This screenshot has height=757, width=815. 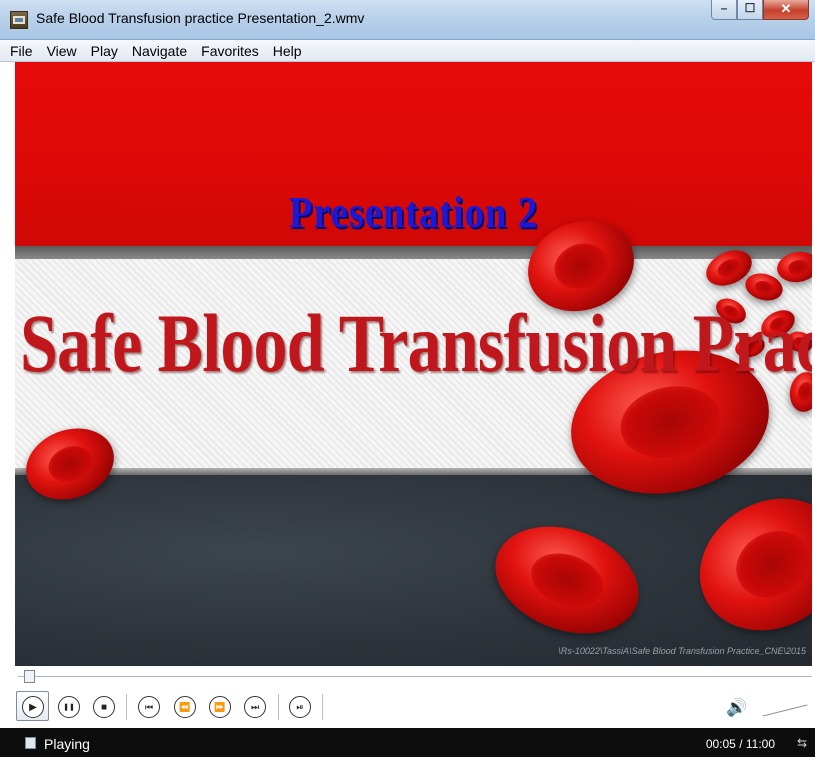 I want to click on status-bar: Playing 00:05 / 11:00 ⇆, so click(x=407, y=742).